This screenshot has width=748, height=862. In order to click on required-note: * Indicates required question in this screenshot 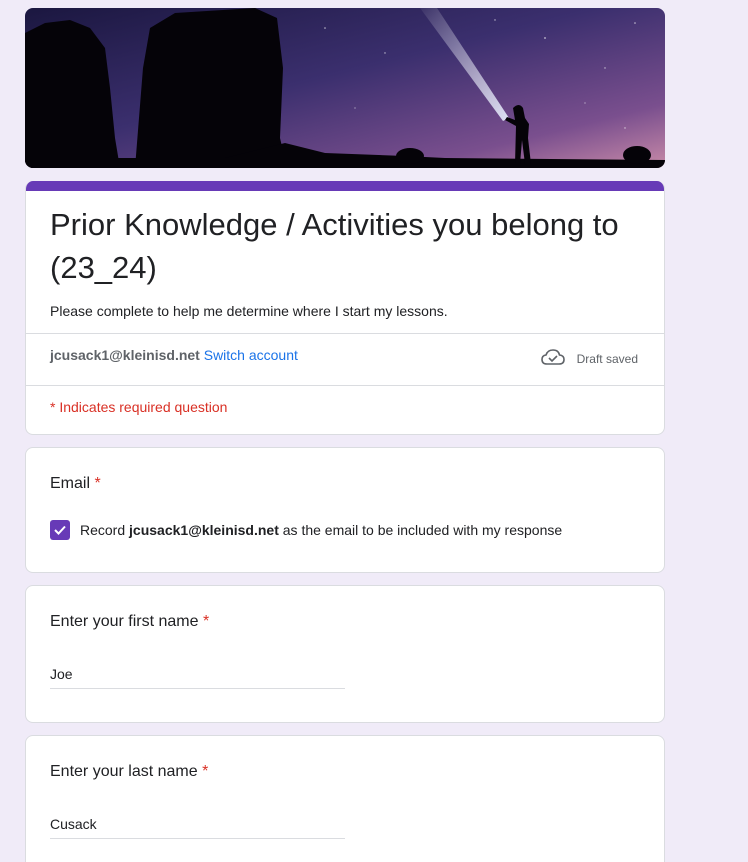, I will do `click(139, 407)`.